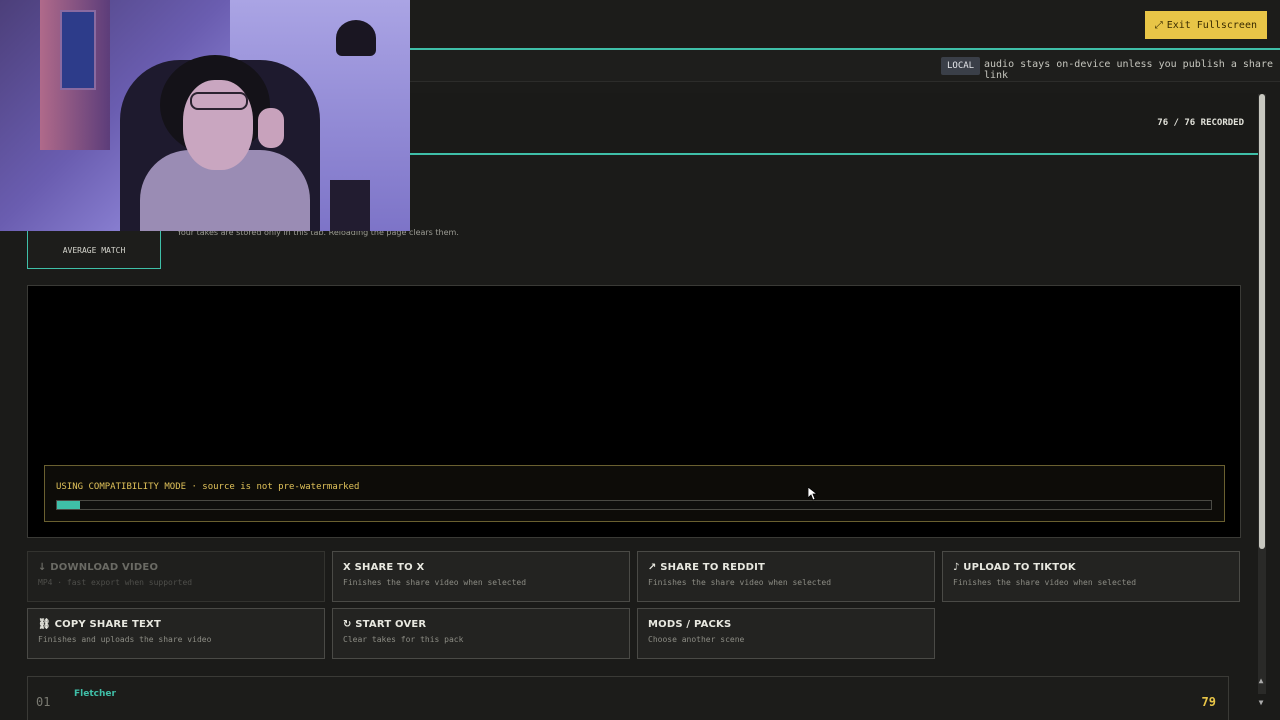  Describe the element at coordinates (69, 505) in the screenshot. I see `export-progress-fill` at that location.